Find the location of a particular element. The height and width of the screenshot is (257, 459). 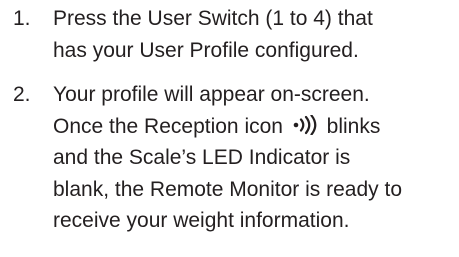

step-line: Press the User Switch (1 to 4) that is located at coordinates (213, 18).